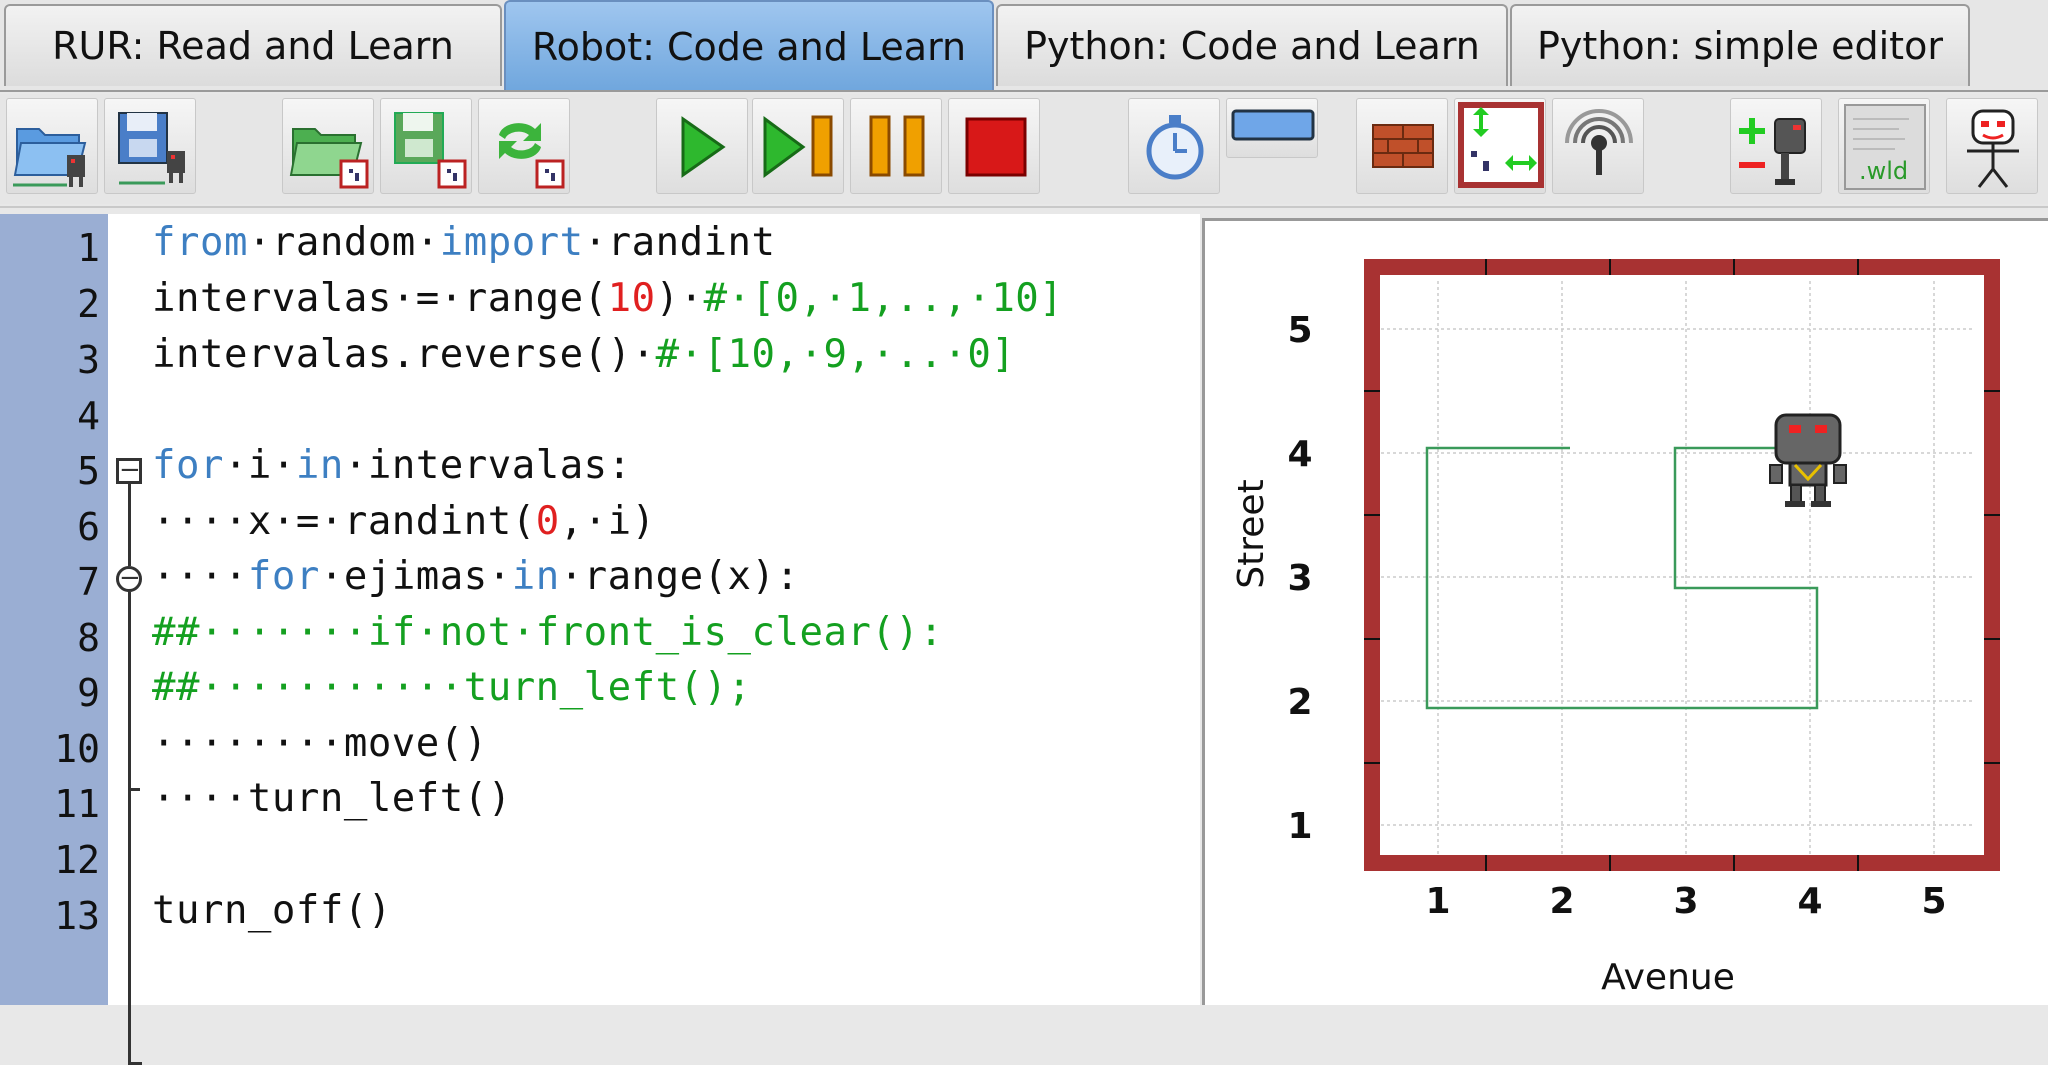  What do you see at coordinates (476, 576) in the screenshot?
I see `code-line-7: ····for·ejimas·in·range(x):` at bounding box center [476, 576].